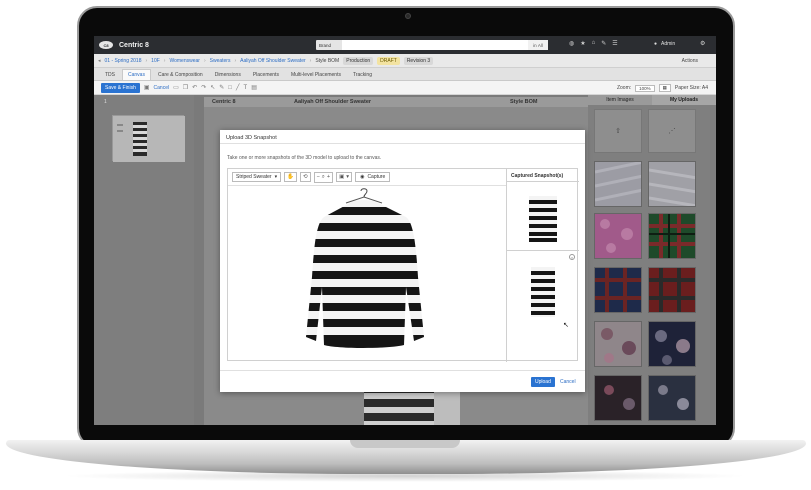 Image resolution: width=811 pixels, height=490 pixels. Describe the element at coordinates (212, 87) in the screenshot. I see `pointer-icon: ↖` at that location.